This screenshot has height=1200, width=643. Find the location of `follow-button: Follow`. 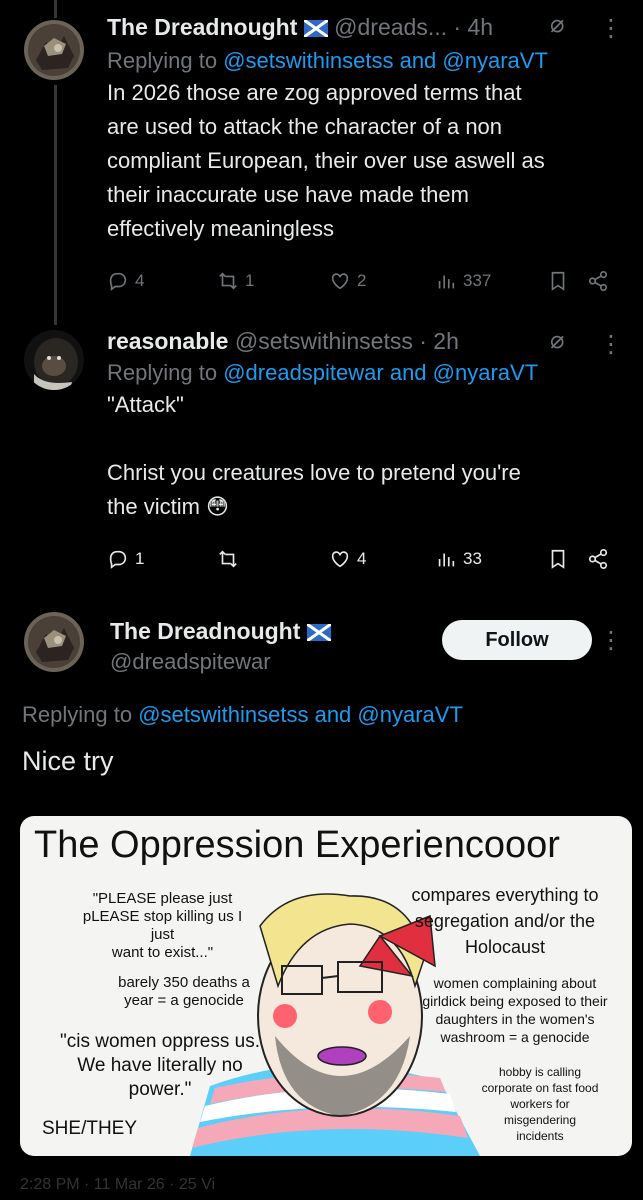

follow-button: Follow is located at coordinates (517, 640).